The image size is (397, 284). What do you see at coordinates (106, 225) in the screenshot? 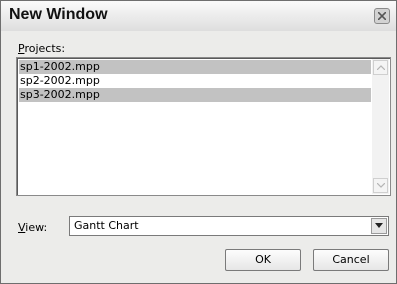
I see `view-select-value: Gantt Chart` at bounding box center [106, 225].